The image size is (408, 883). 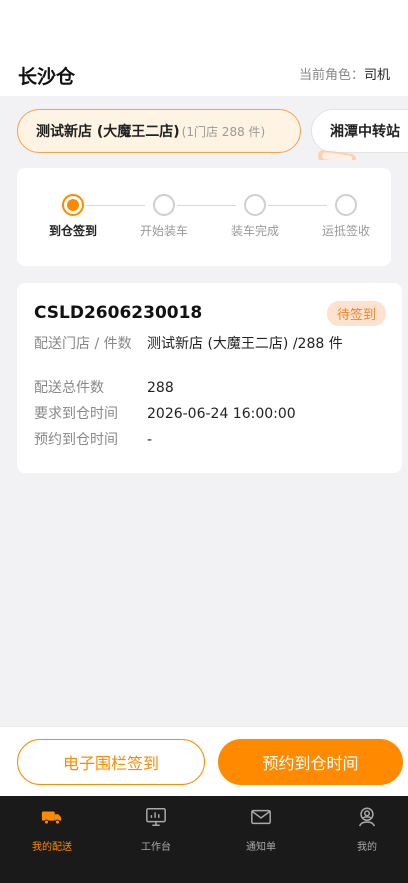 I want to click on order-row-total: 配送总件数 288, so click(x=104, y=388).